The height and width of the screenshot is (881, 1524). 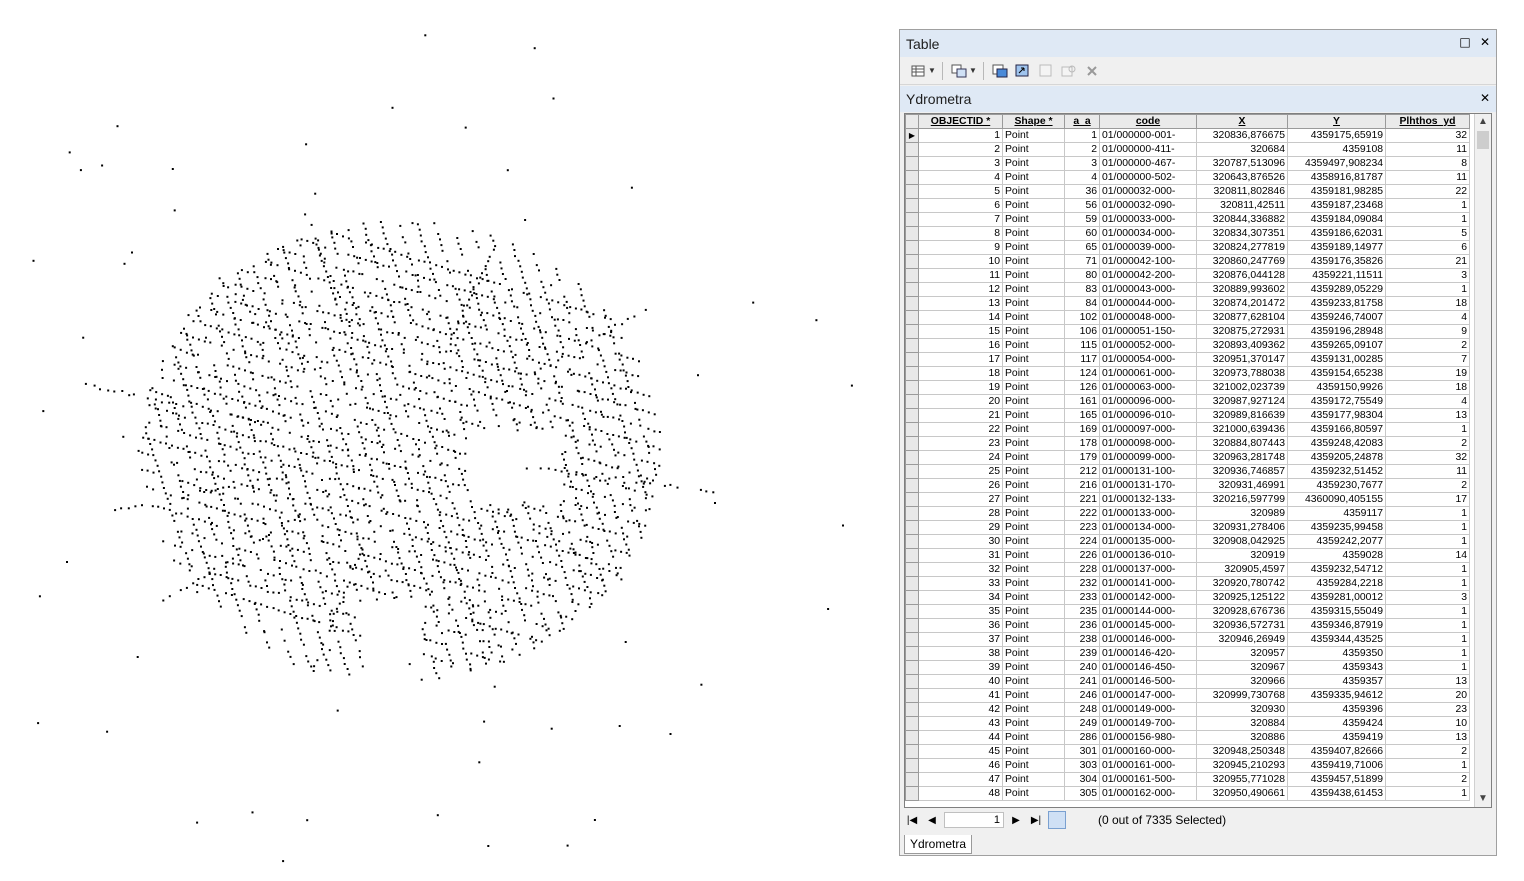 What do you see at coordinates (1336, 583) in the screenshot?
I see `table-cell: 4359284,2218` at bounding box center [1336, 583].